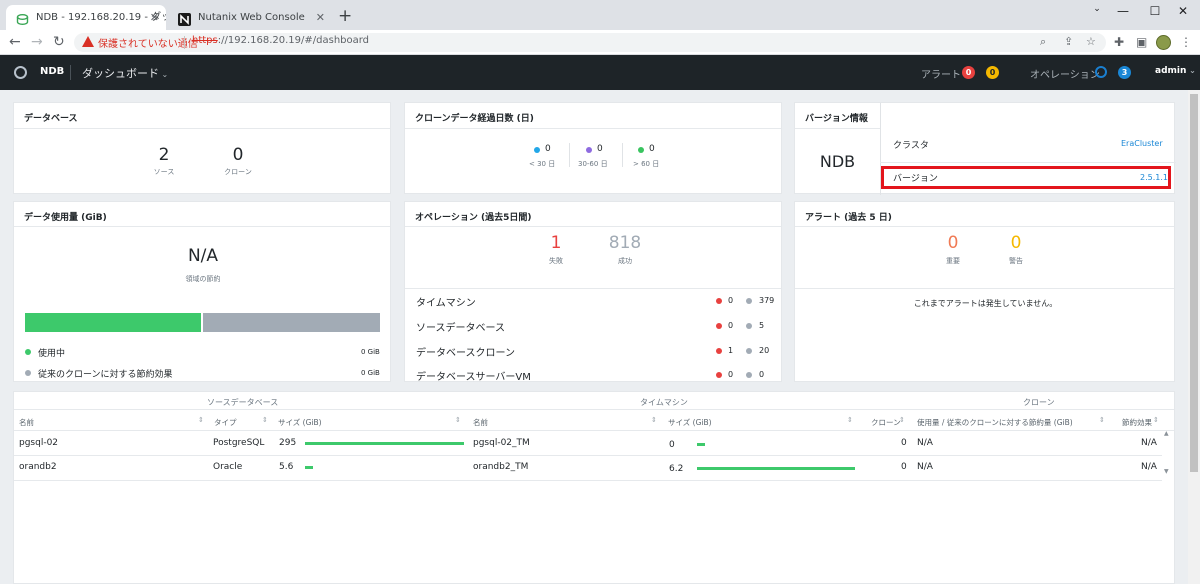 The image size is (1200, 584). What do you see at coordinates (992, 72) in the screenshot?
I see `alert-warning-badge: 0` at bounding box center [992, 72].